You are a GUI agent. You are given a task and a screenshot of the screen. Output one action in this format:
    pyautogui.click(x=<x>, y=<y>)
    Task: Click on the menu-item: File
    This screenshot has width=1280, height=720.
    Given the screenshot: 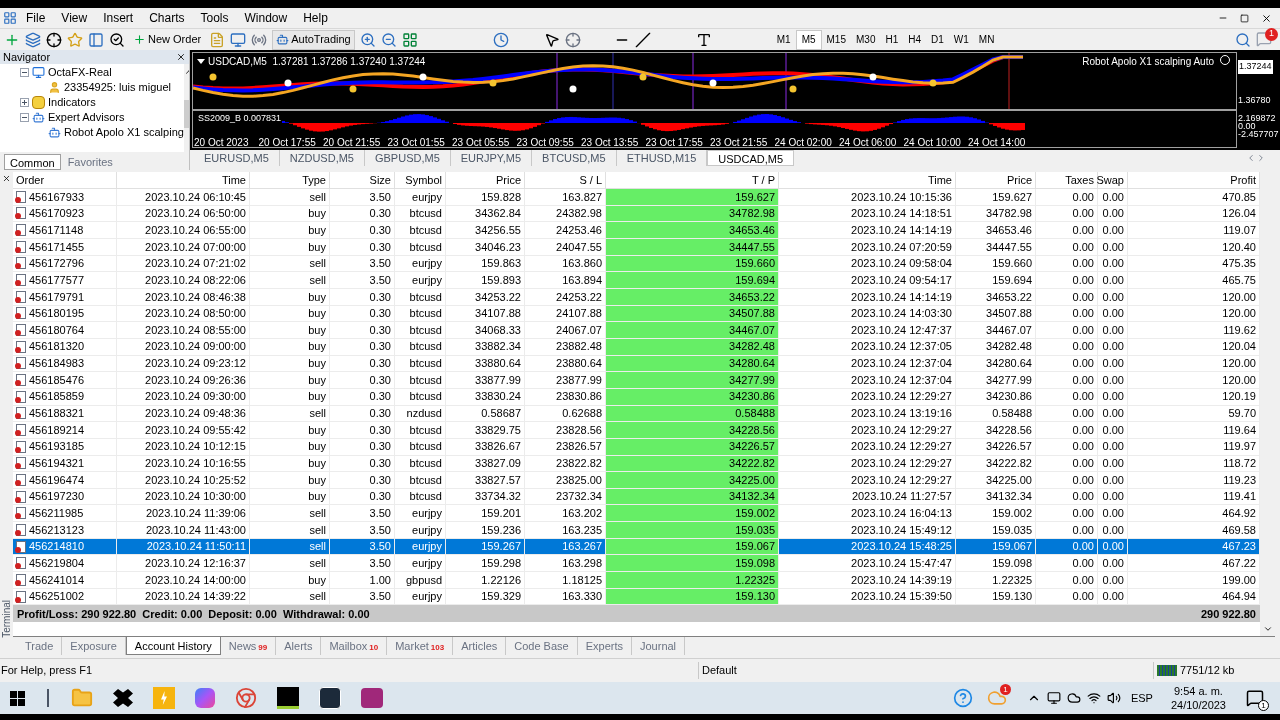 What is the action you would take?
    pyautogui.click(x=36, y=18)
    